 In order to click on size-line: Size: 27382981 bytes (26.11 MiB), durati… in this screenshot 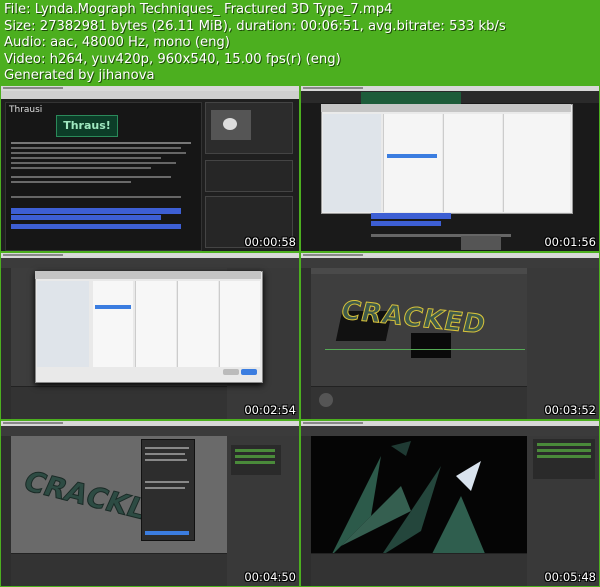, I will do `click(255, 26)`.